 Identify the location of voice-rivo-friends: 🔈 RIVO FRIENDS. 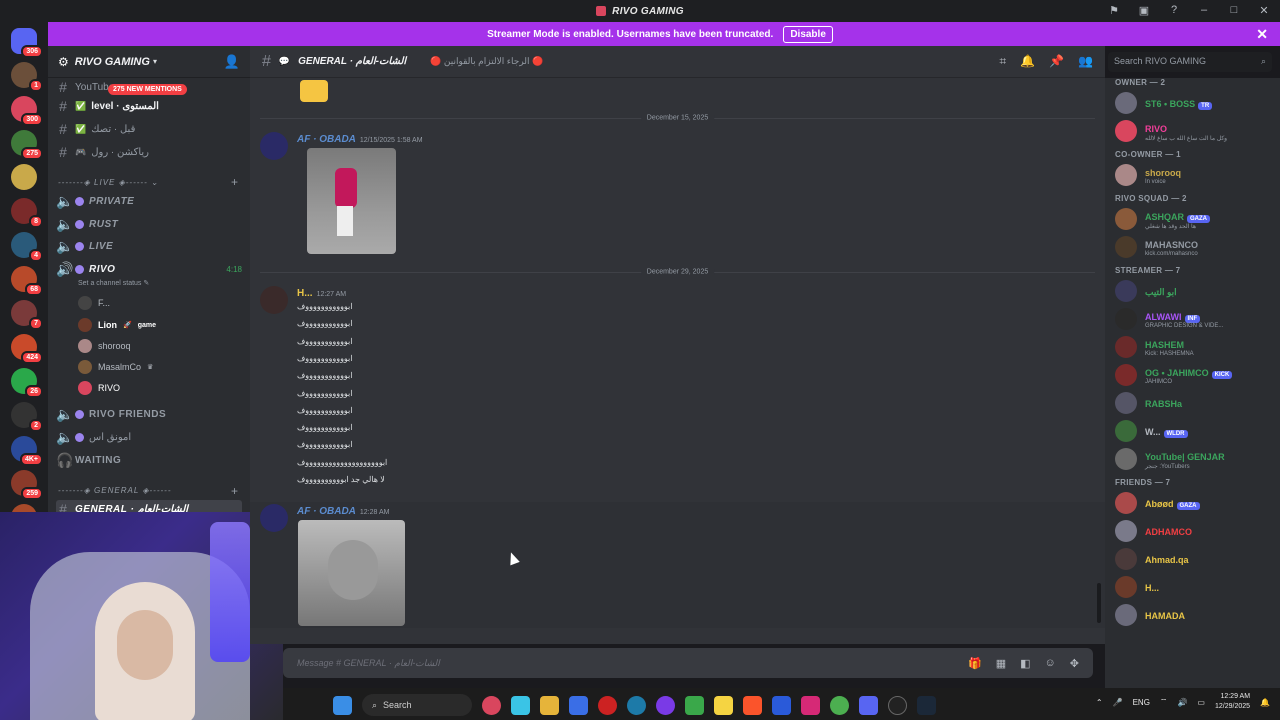
(111, 414).